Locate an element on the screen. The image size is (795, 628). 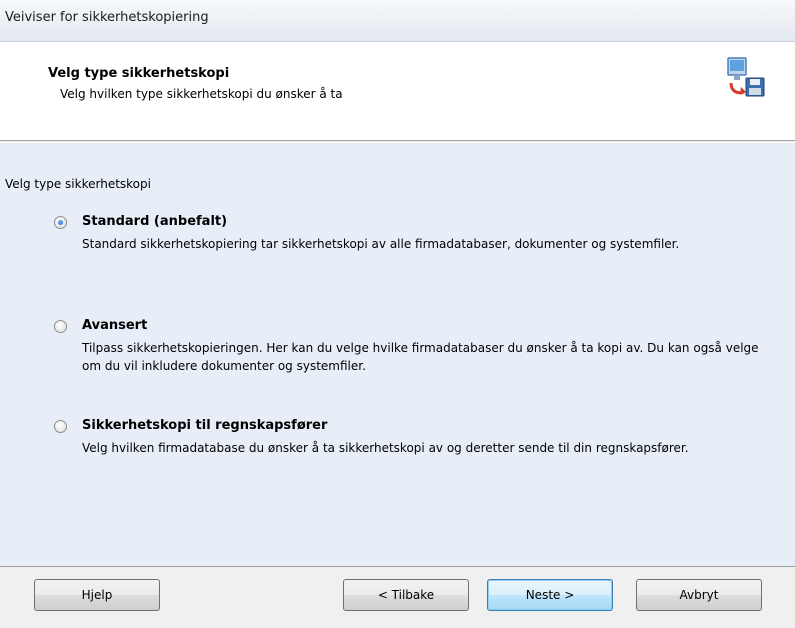
option-regnskapsforer-label: Sikkerhetskopi til regnskapsfører is located at coordinates (204, 425).